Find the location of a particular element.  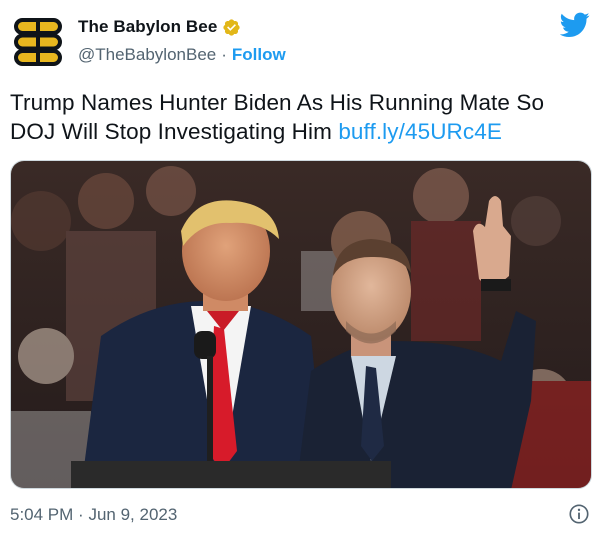

display-name: The Babylon Bee is located at coordinates (147, 27).